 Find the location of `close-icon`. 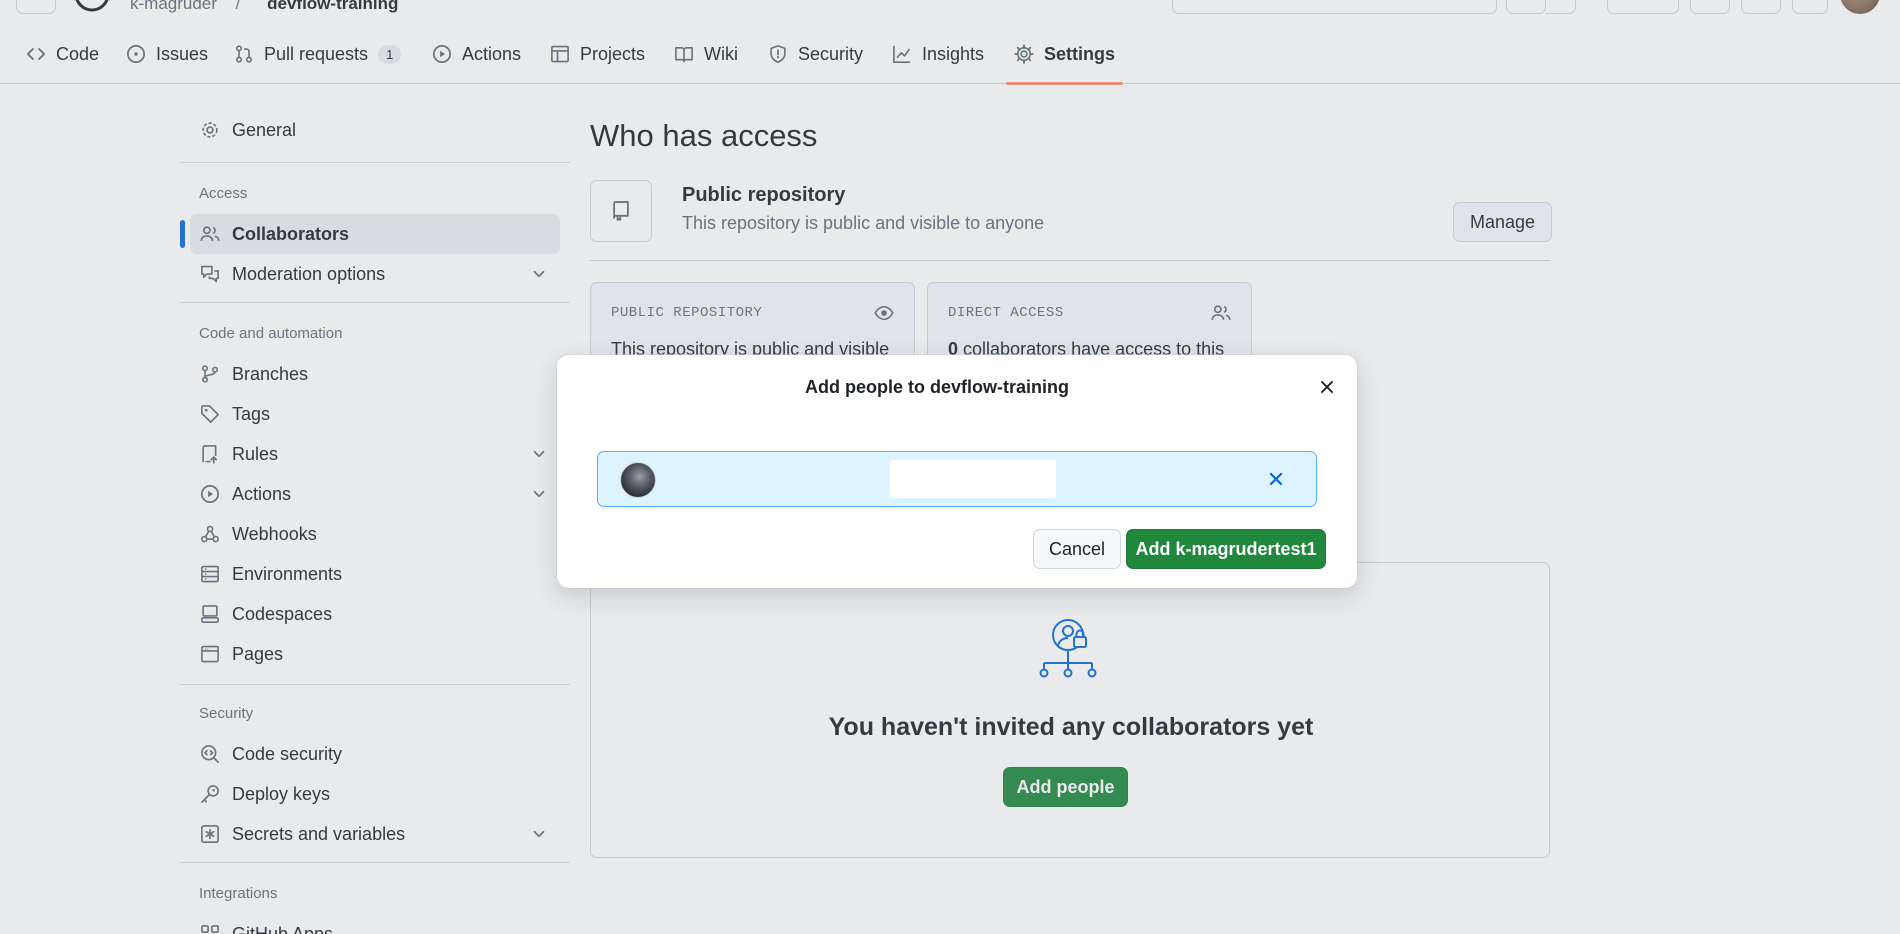

close-icon is located at coordinates (1327, 387).